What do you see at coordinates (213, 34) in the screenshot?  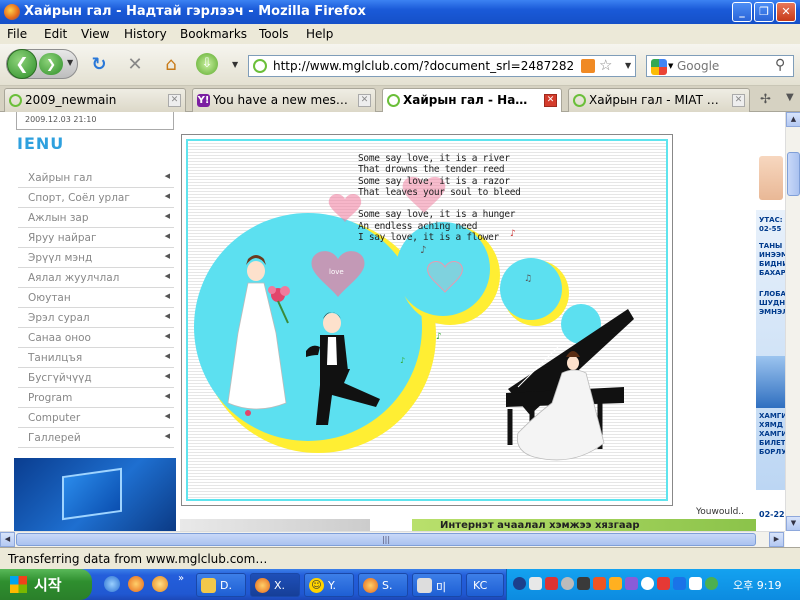 I see `menu-bookmarks: Bookmarks` at bounding box center [213, 34].